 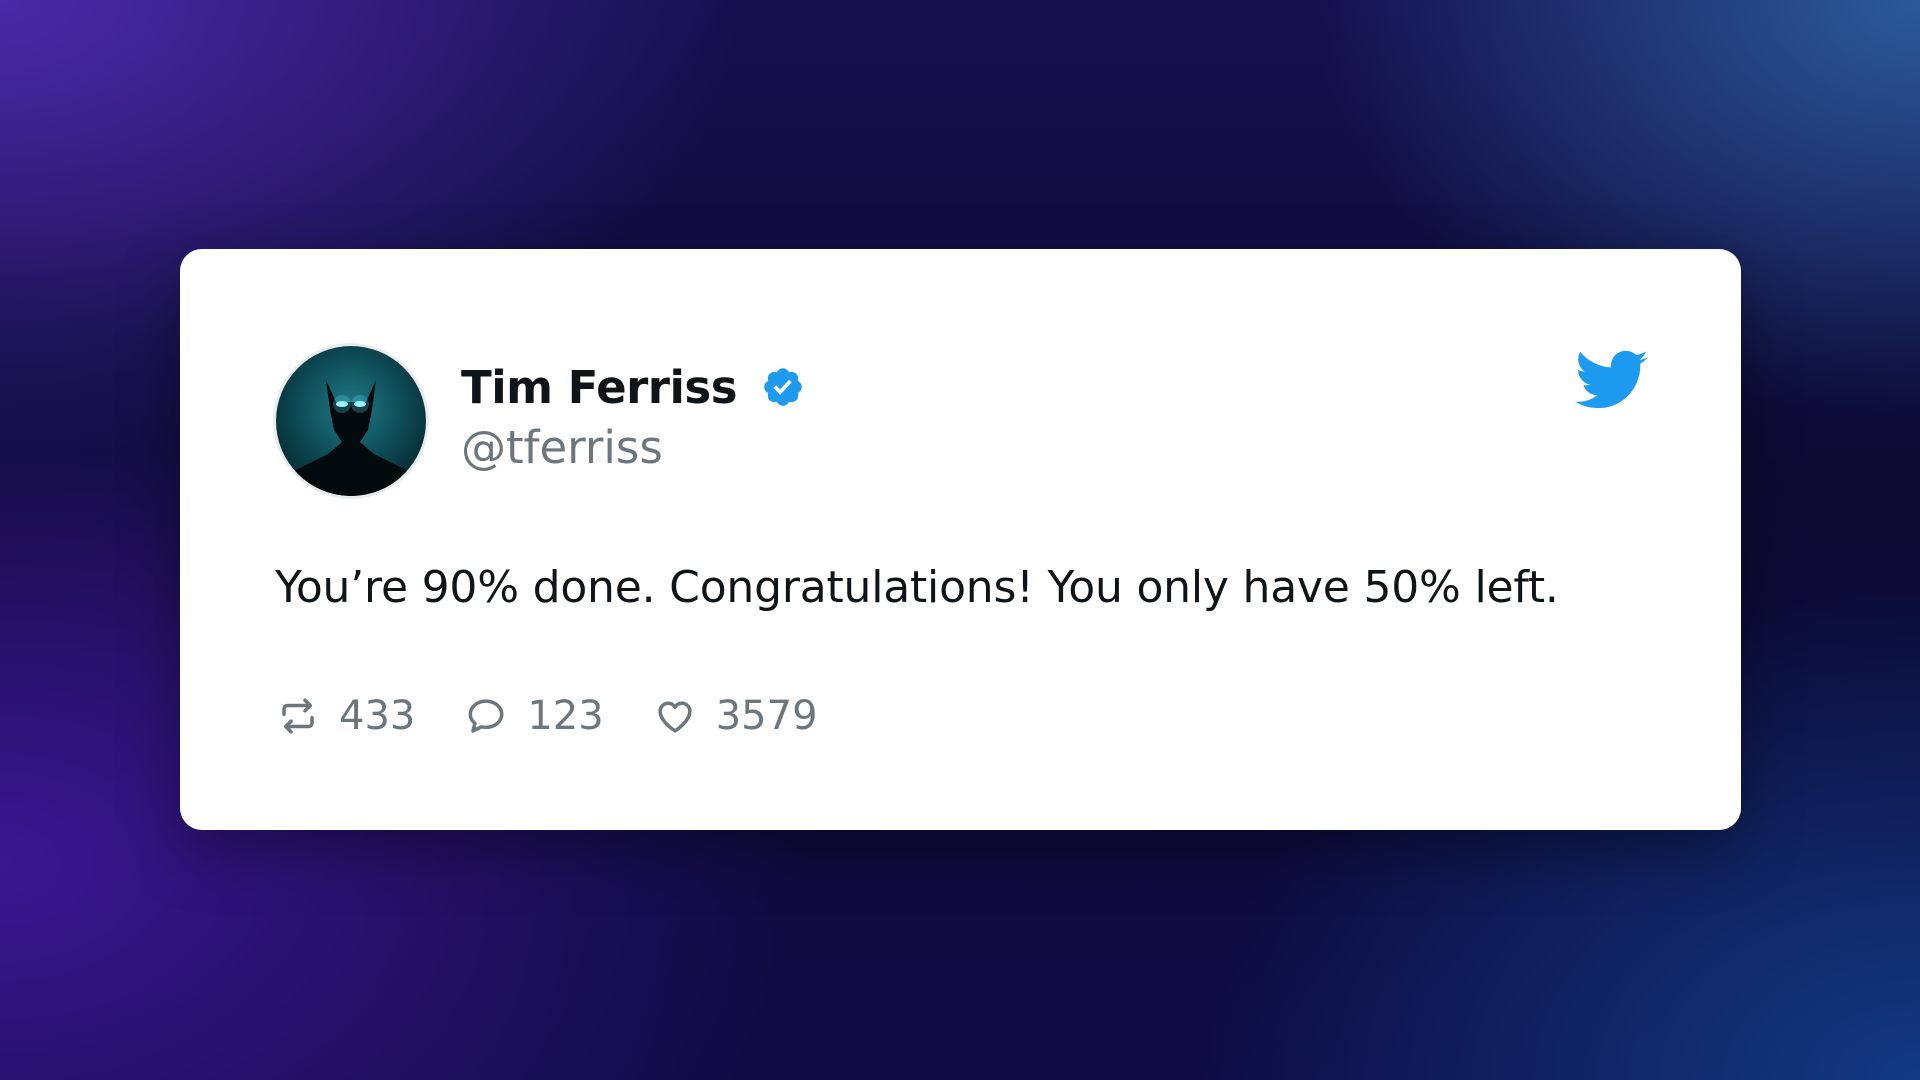 I want to click on like-stat: 3579, so click(x=736, y=716).